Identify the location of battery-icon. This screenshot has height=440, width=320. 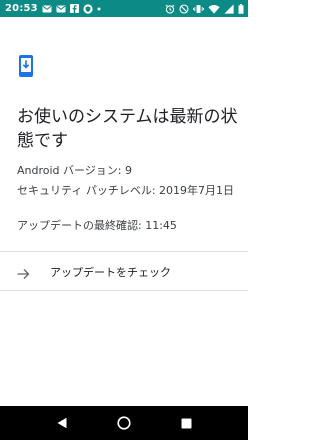
(241, 8).